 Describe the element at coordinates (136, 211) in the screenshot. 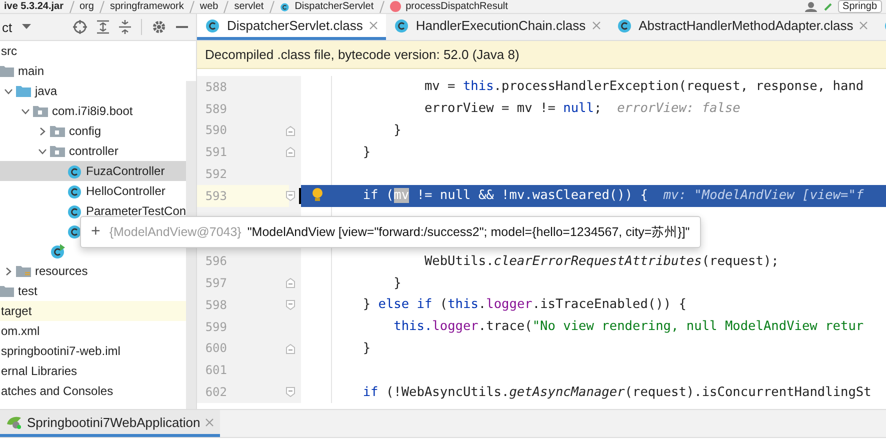

I see `tree-label: ParameterTestCon` at that location.